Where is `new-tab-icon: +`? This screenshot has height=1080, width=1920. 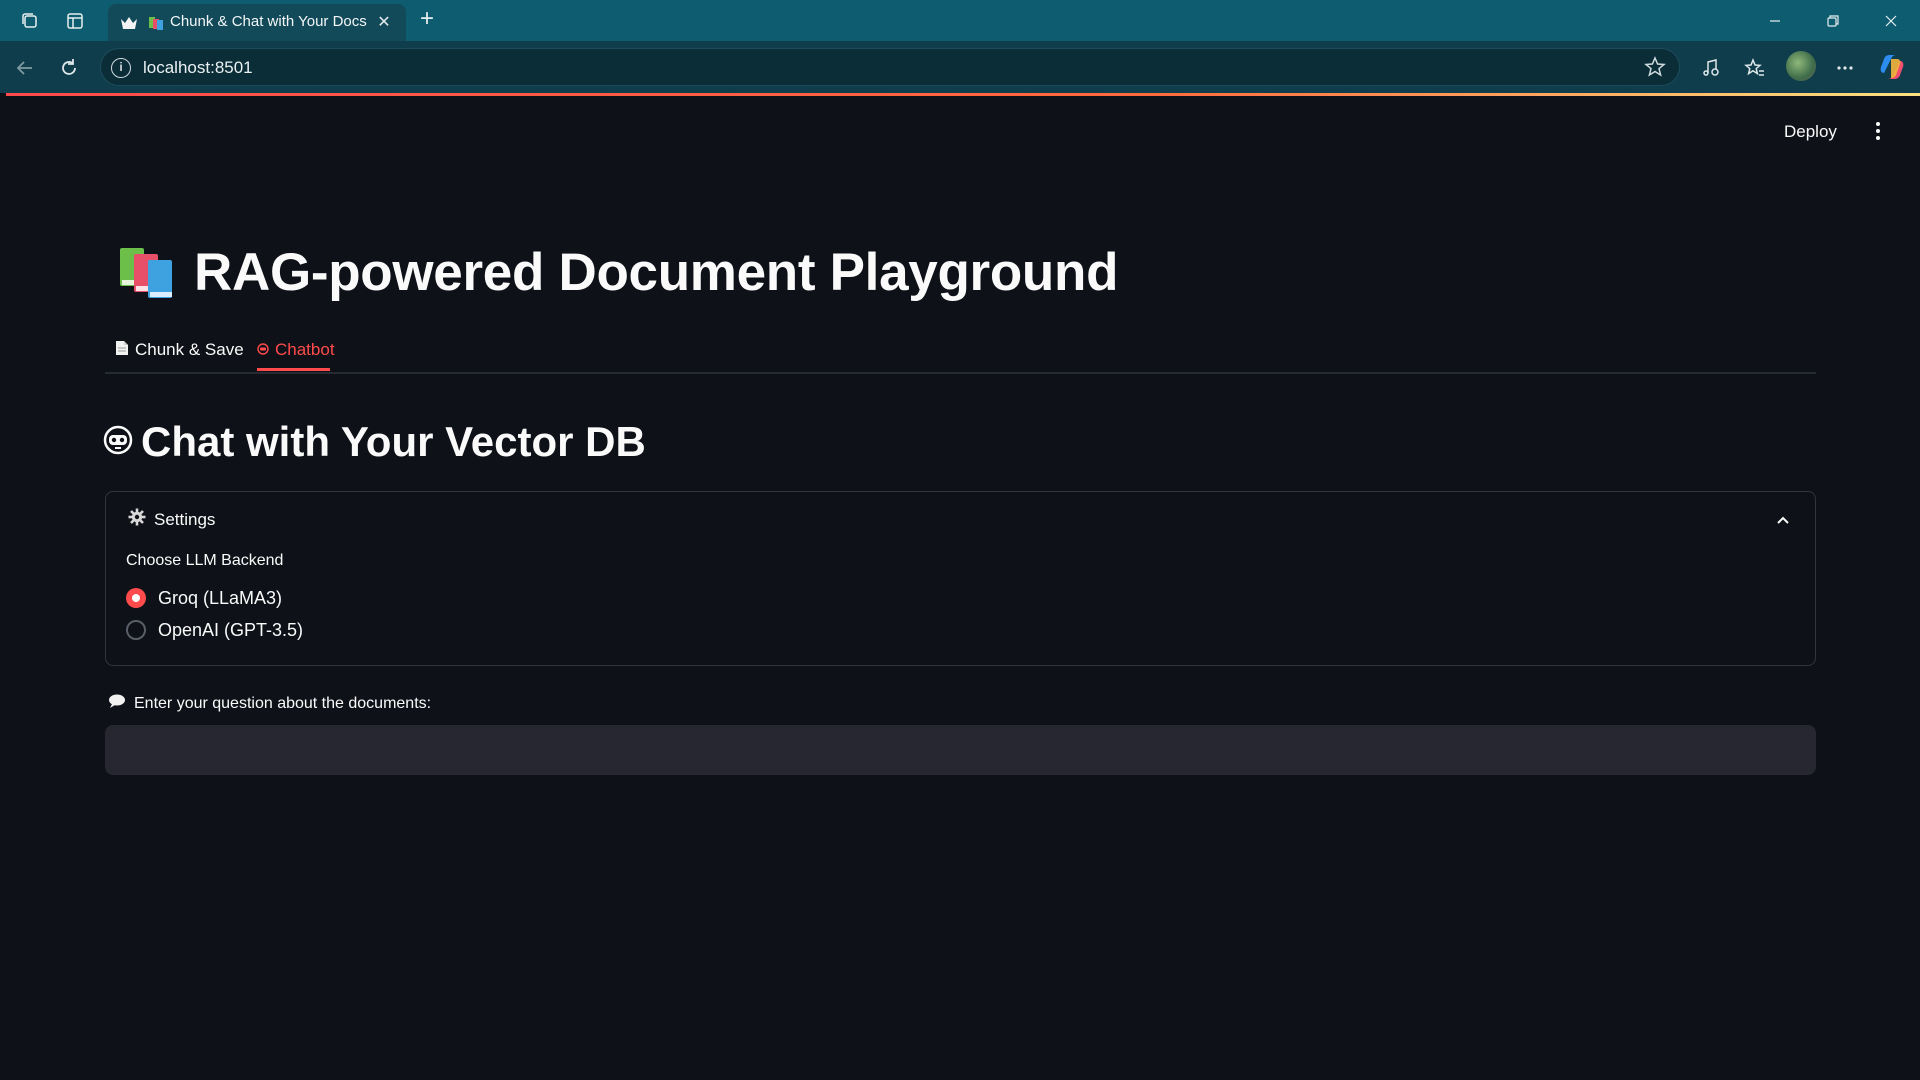 new-tab-icon: + is located at coordinates (427, 20).